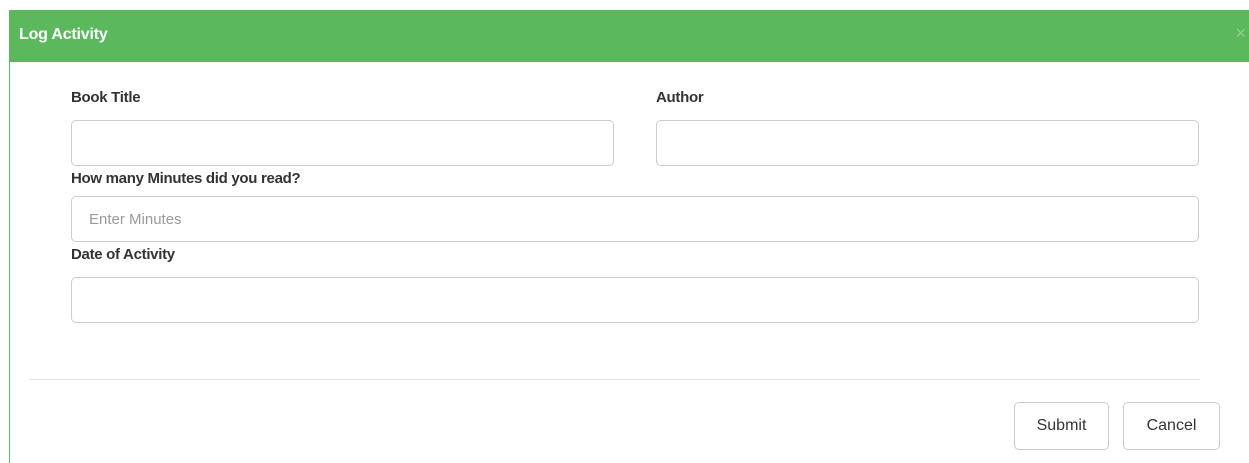  Describe the element at coordinates (629, 36) in the screenshot. I see `modal-header: Log Activity ×` at that location.